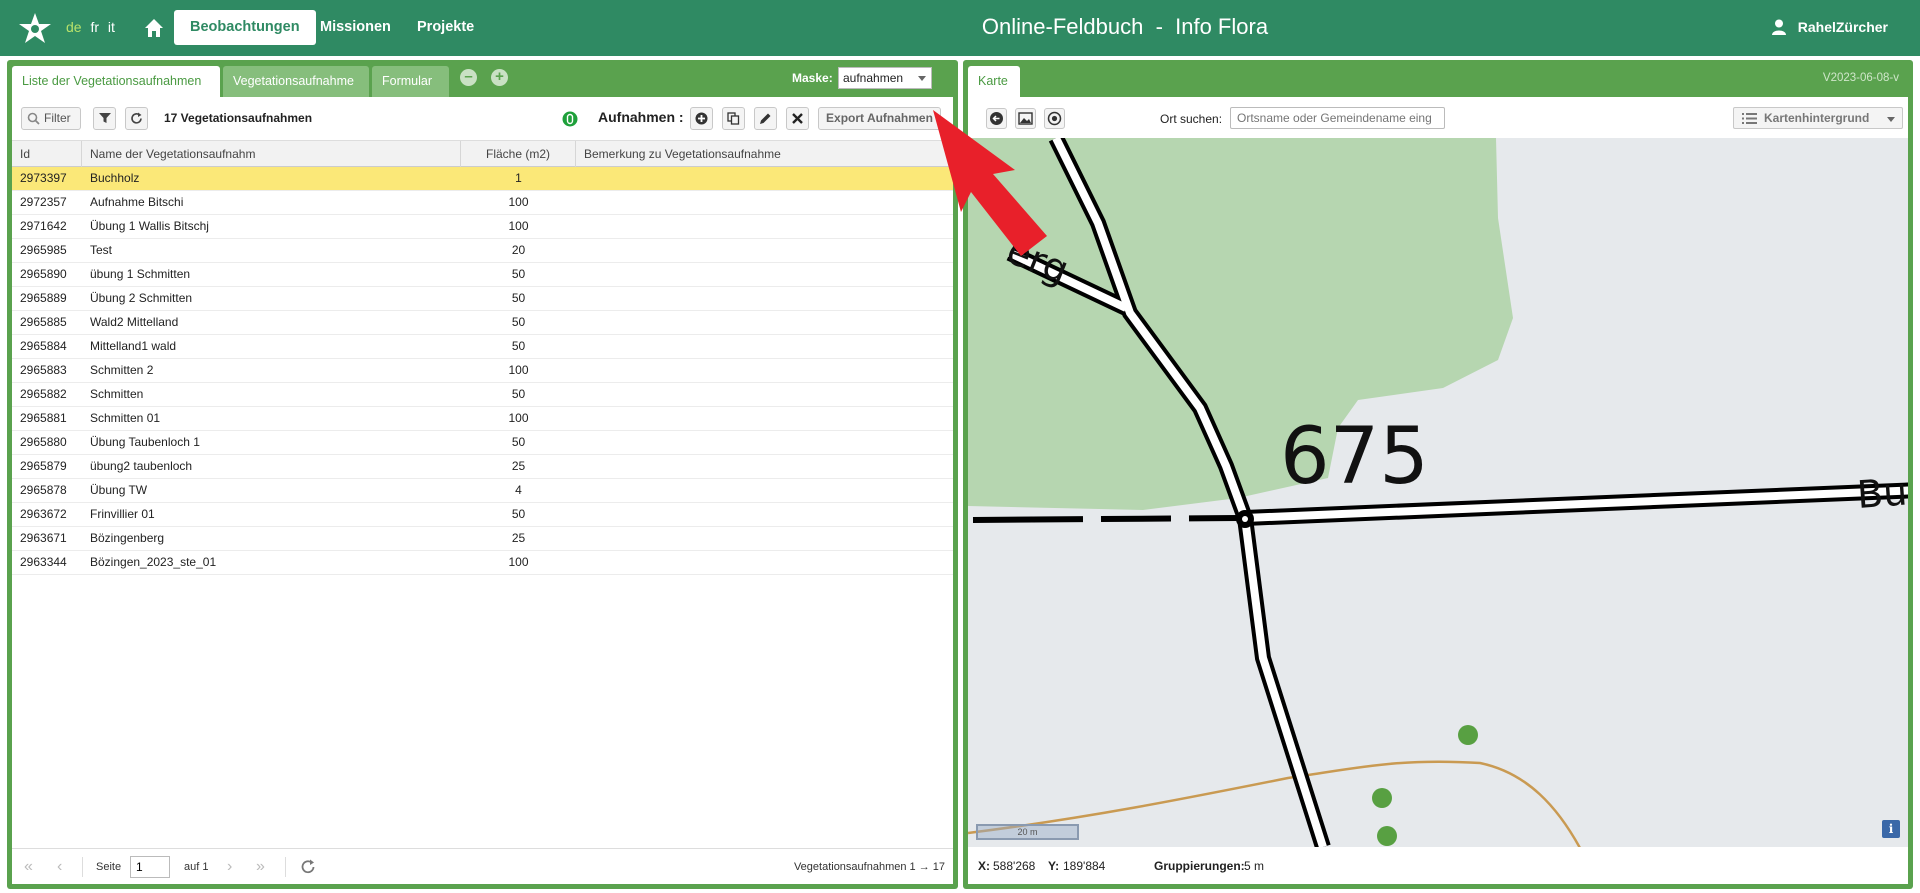 Image resolution: width=1920 pixels, height=893 pixels. I want to click on table-row: 2965884 Mittelland1 wald 50, so click(482, 347).